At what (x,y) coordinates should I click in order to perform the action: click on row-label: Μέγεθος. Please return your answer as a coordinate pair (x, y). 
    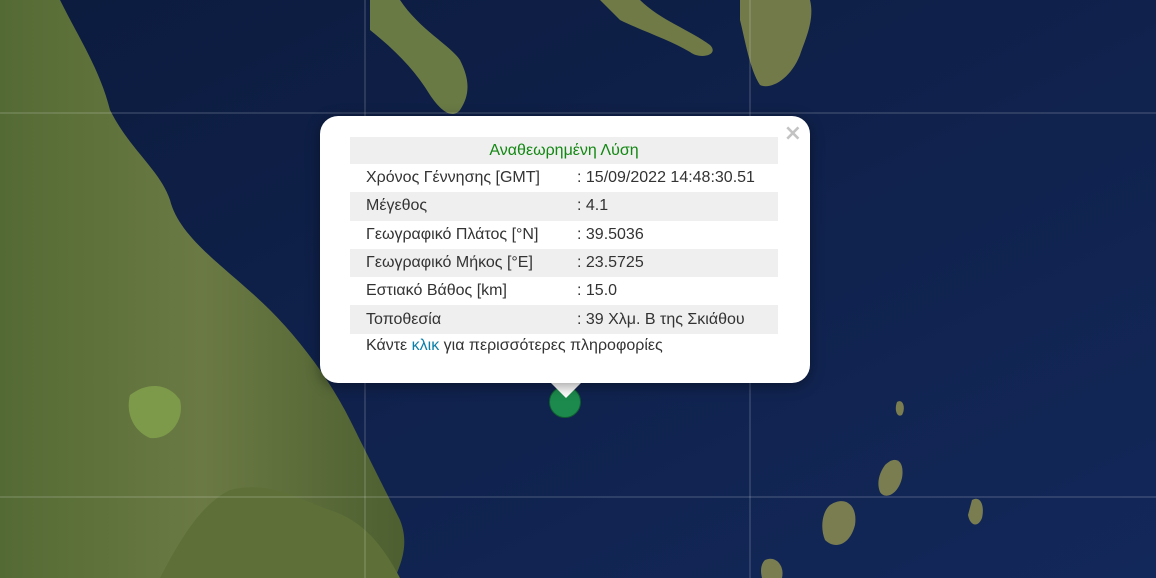
    Looking at the image, I should click on (463, 206).